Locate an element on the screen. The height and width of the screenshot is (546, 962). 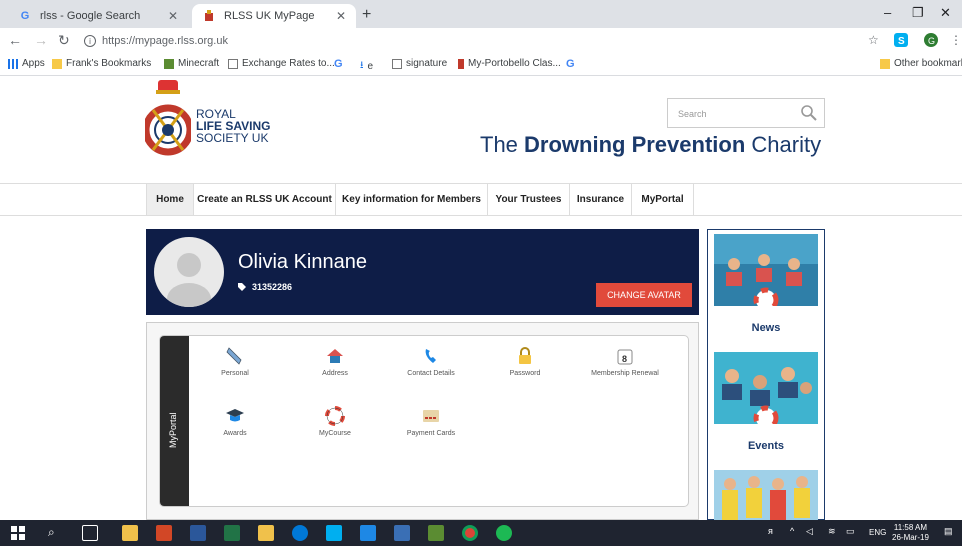
nav-insurance: Insurance is located at coordinates (601, 199).